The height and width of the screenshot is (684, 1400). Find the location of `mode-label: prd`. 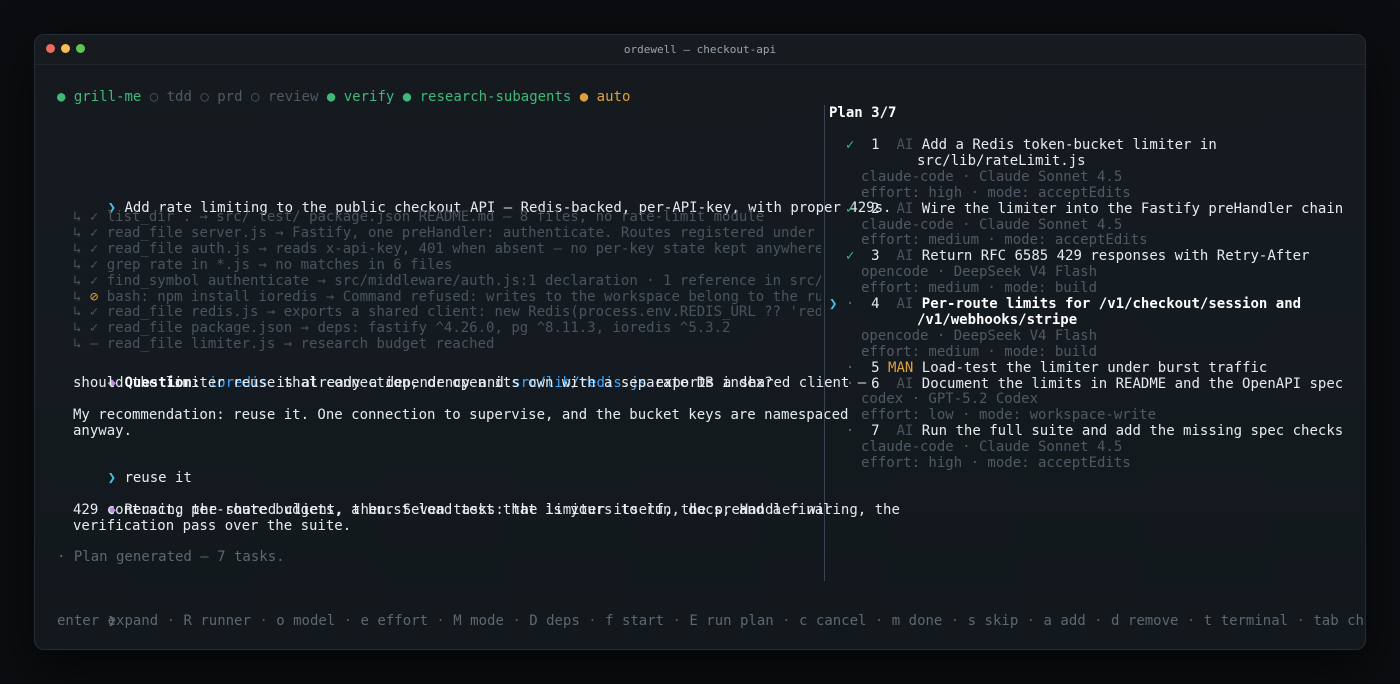

mode-label: prd is located at coordinates (230, 97).